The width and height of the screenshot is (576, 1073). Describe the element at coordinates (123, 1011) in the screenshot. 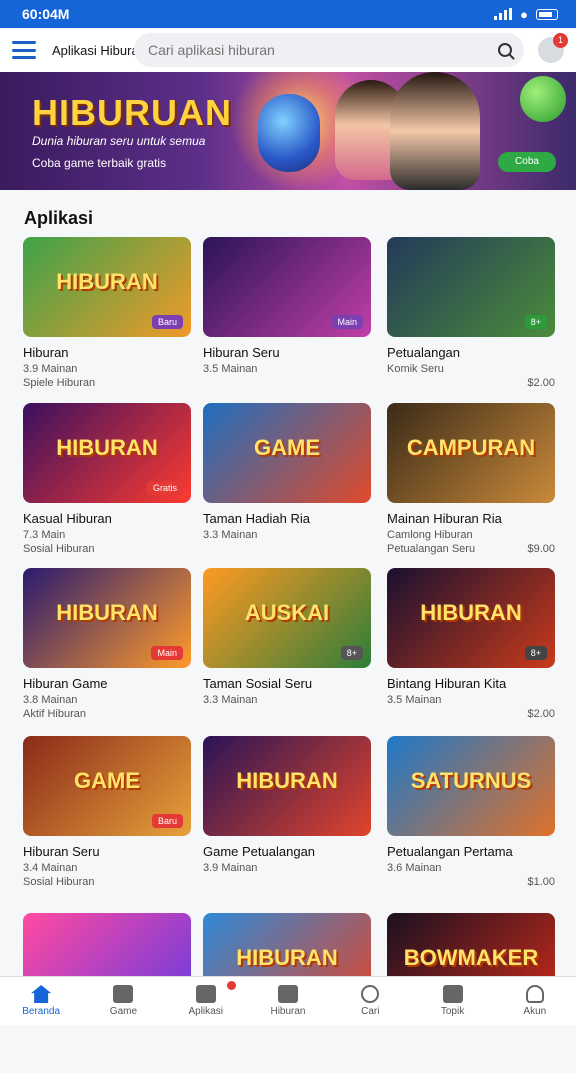

I see `nav-label: Game` at that location.